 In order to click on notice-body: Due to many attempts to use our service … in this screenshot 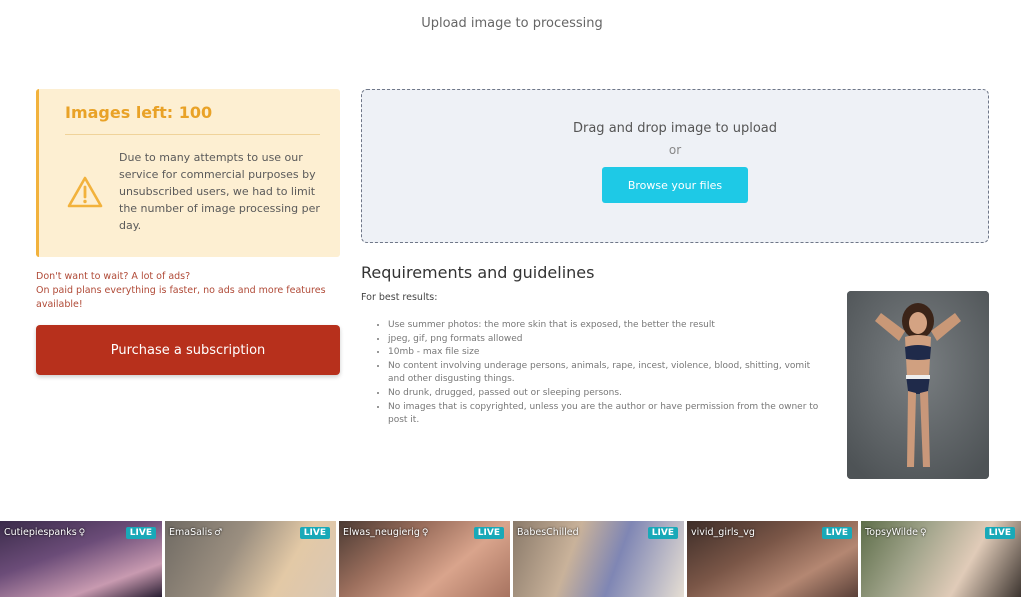, I will do `click(192, 191)`.